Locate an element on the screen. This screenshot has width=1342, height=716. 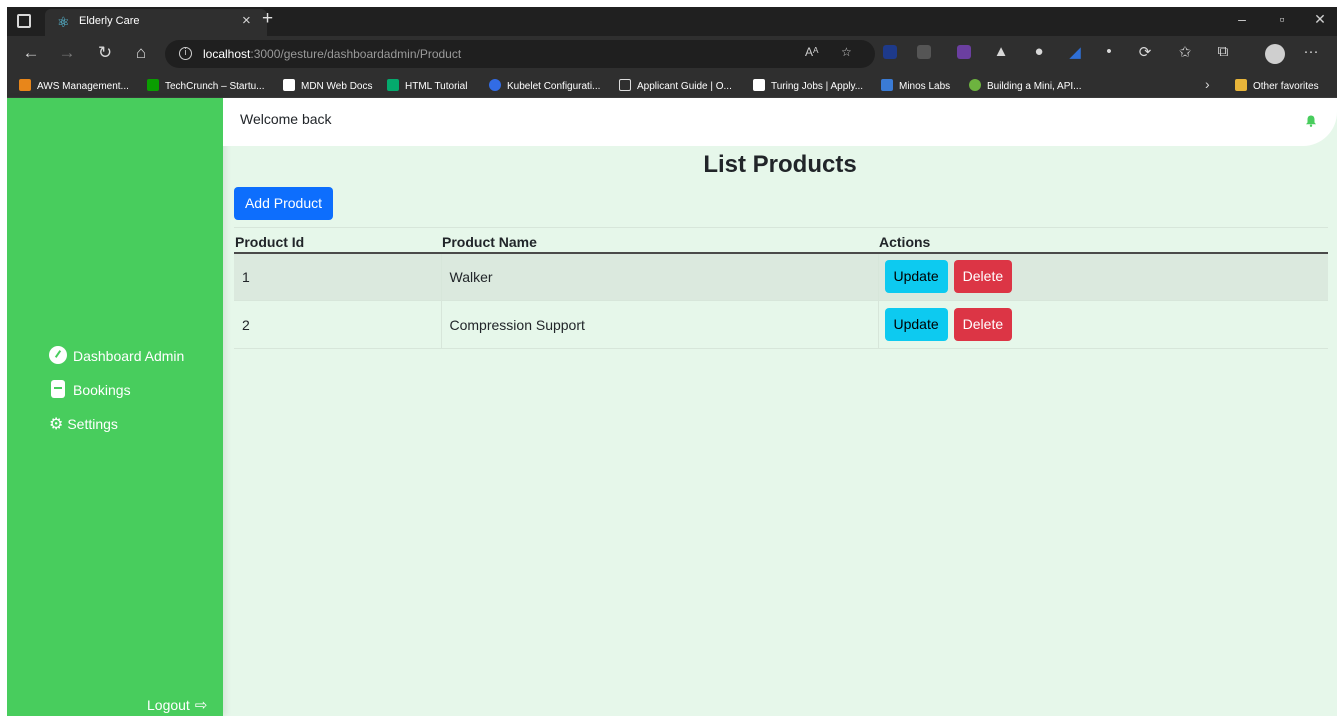
sidebar-item-label: Dashboard Admin is located at coordinates (129, 356).